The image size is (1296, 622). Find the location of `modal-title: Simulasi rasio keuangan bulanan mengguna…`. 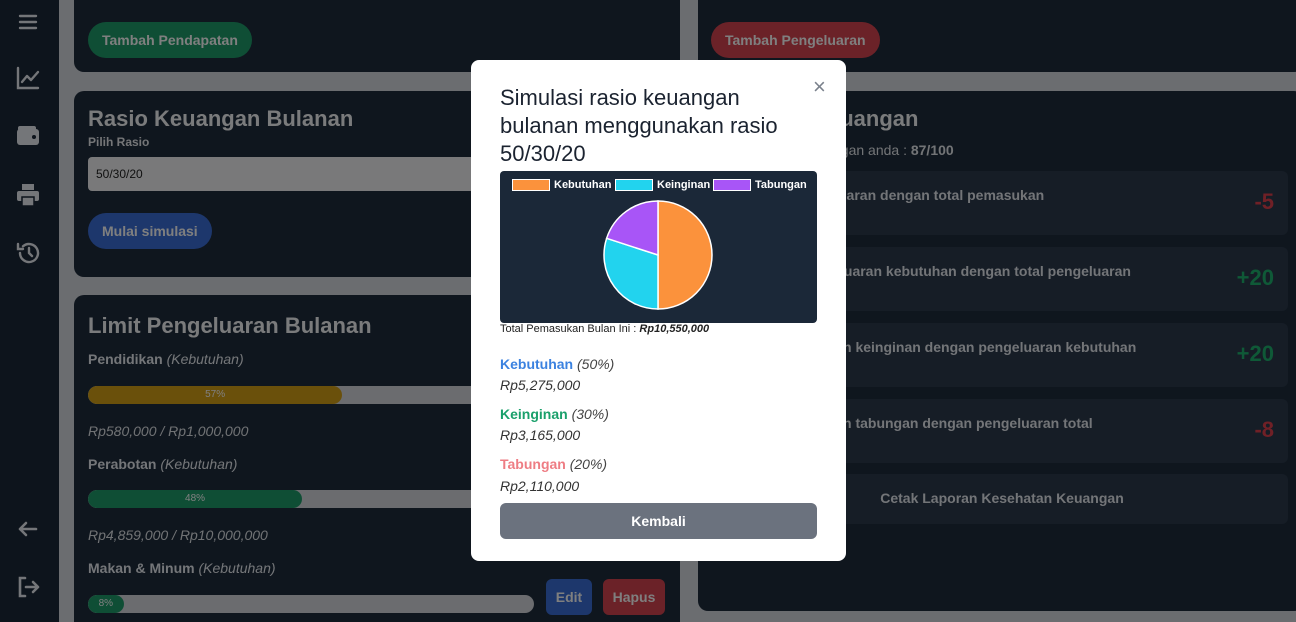

modal-title: Simulasi rasio keuangan bulanan mengguna… is located at coordinates (639, 125).